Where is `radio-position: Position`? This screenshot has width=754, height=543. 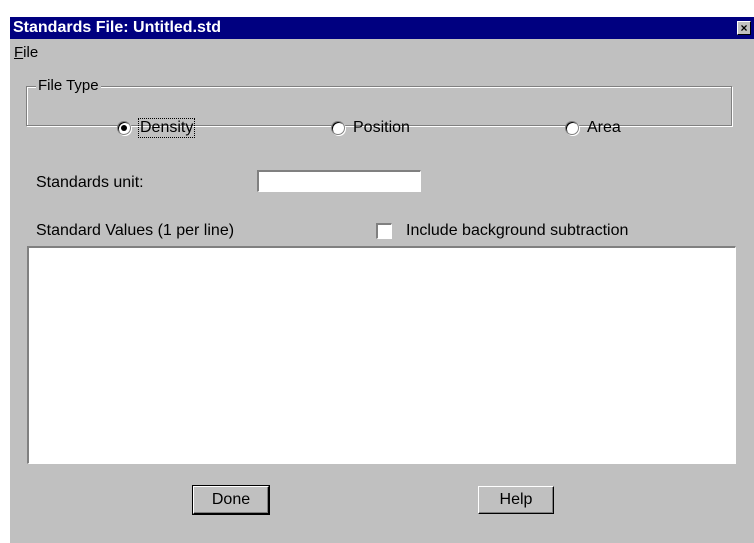
radio-position: Position is located at coordinates (370, 128).